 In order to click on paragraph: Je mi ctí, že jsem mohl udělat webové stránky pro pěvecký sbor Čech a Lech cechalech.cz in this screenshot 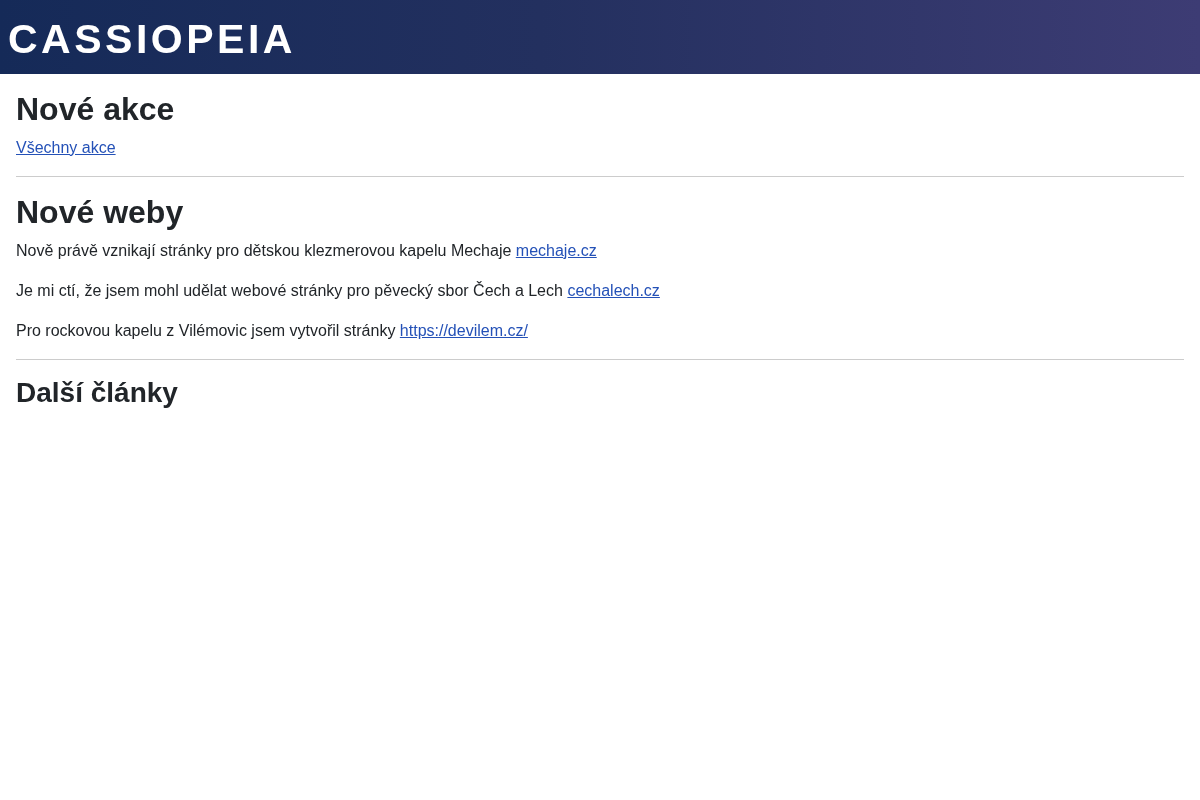, I will do `click(338, 290)`.